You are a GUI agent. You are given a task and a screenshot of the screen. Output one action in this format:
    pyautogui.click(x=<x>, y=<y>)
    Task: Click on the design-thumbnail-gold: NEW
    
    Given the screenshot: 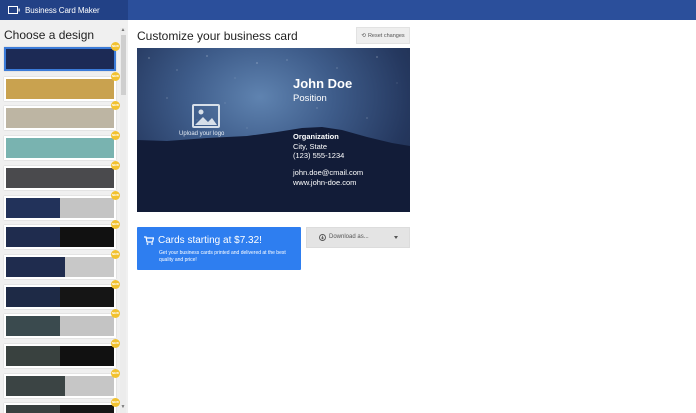 What is the action you would take?
    pyautogui.click(x=62, y=86)
    